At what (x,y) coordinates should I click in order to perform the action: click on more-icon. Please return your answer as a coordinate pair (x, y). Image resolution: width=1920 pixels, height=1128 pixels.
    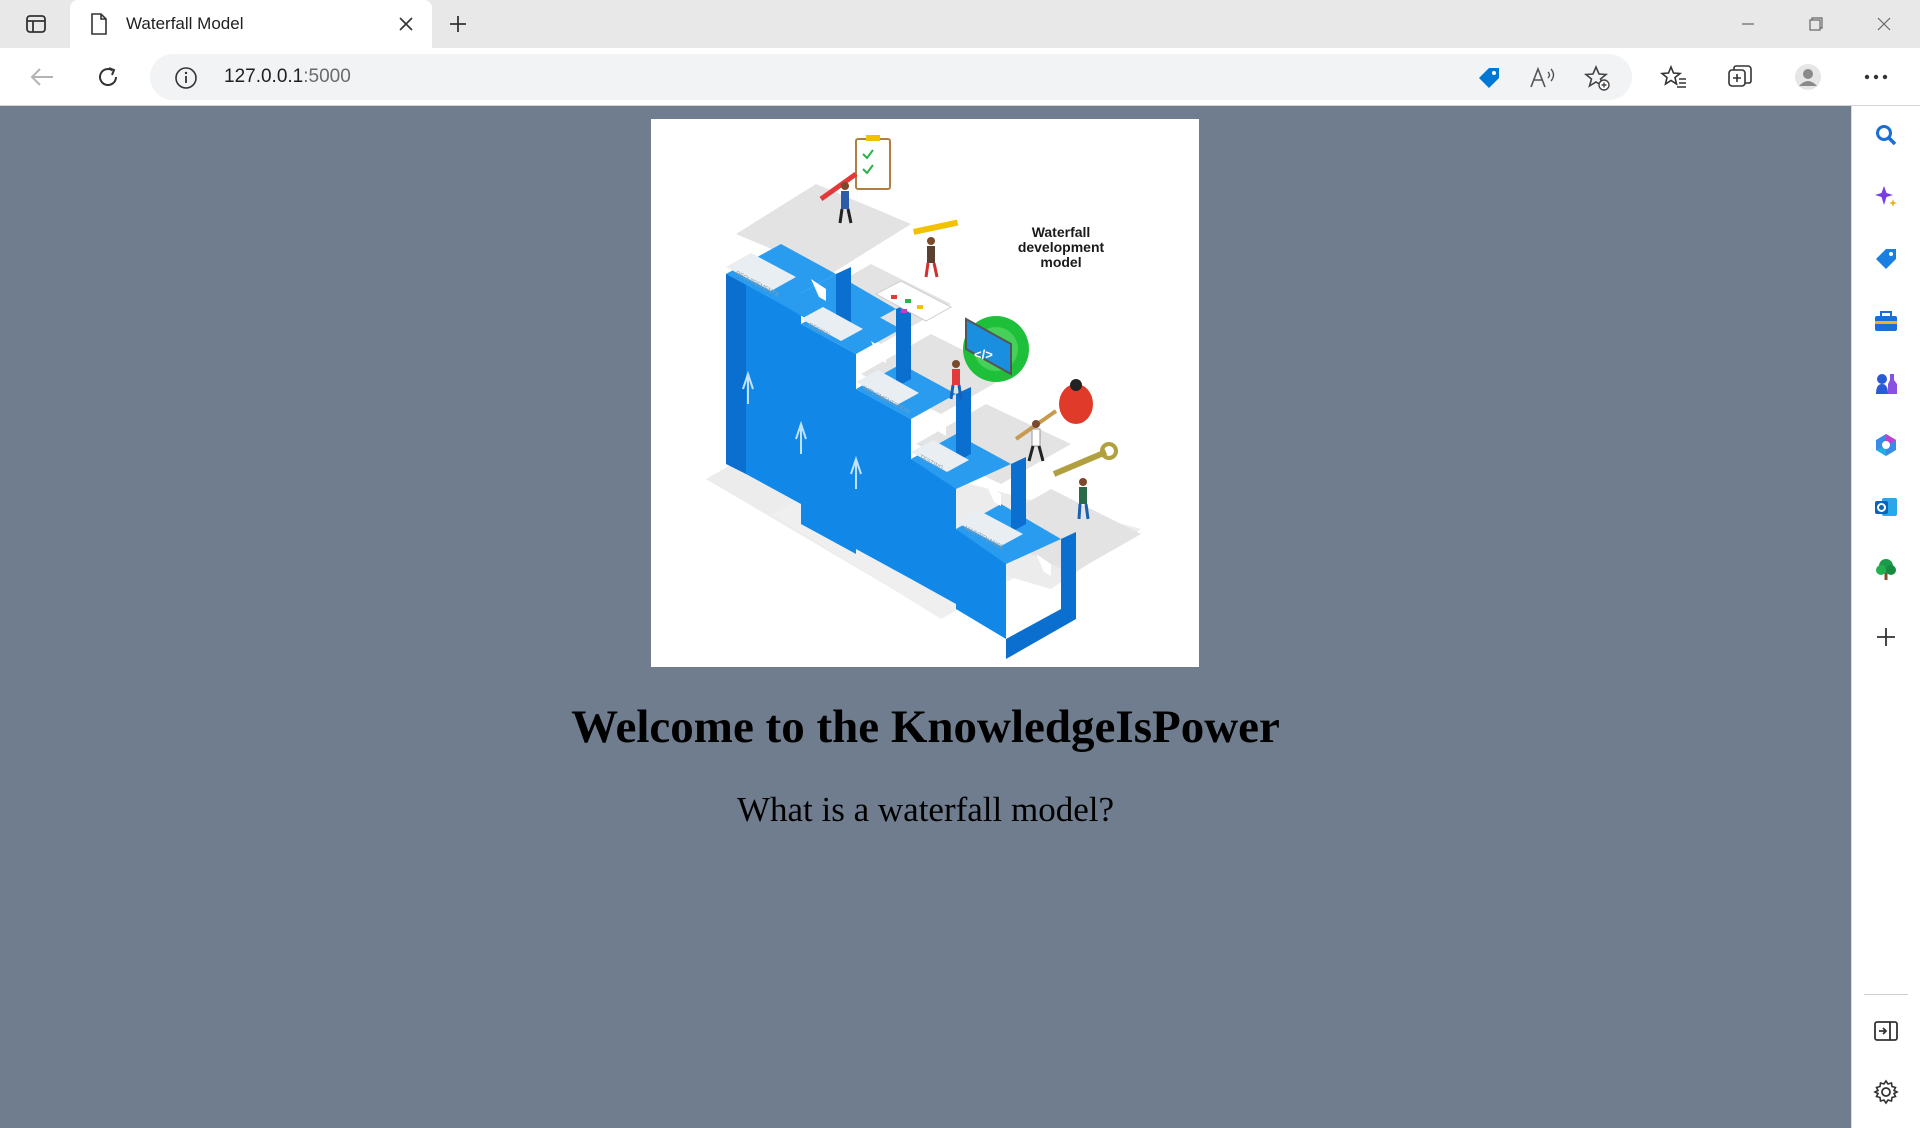
    Looking at the image, I should click on (1876, 77).